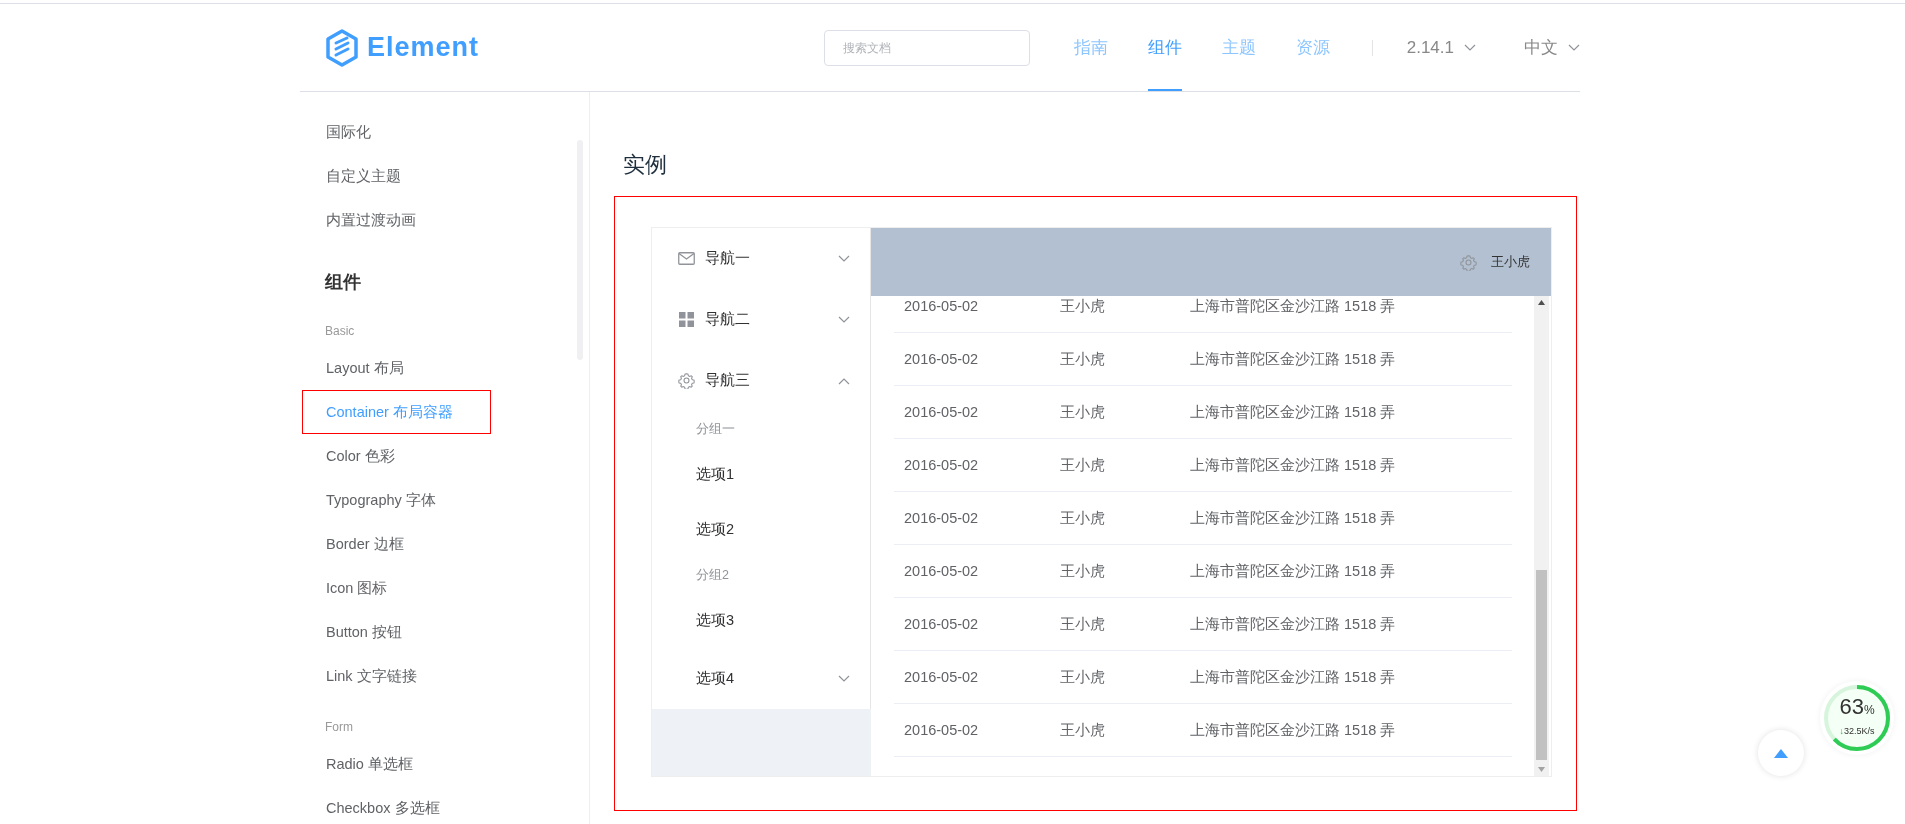 The image size is (1905, 824). I want to click on caret-up-icon, so click(1781, 753).